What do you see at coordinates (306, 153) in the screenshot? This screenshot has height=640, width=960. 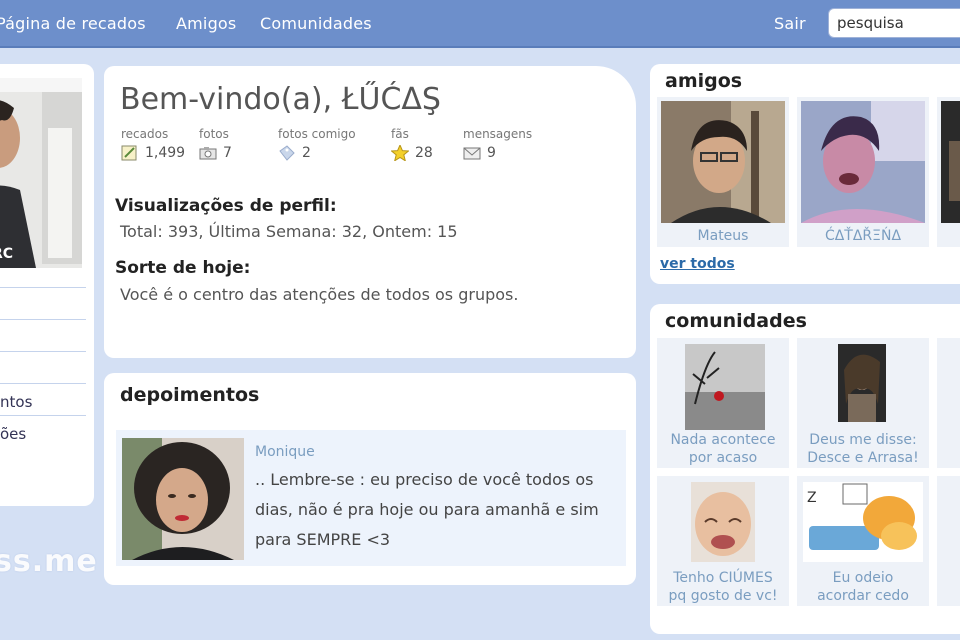 I see `stat-value: 2` at bounding box center [306, 153].